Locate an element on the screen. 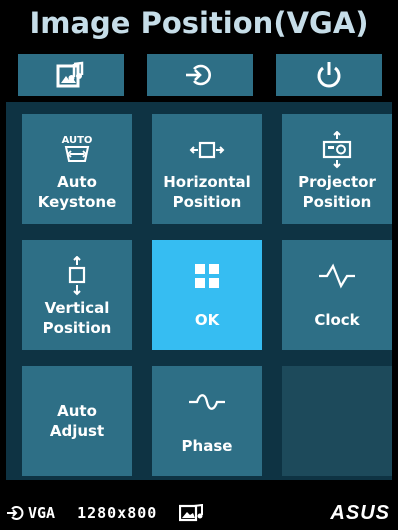 This screenshot has height=530, width=398. status-bar: VGA 1280x800 ASUS is located at coordinates (199, 513).